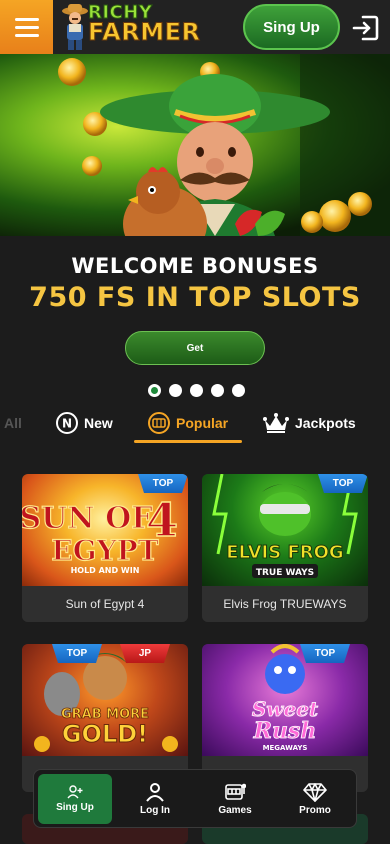 Image resolution: width=390 pixels, height=844 pixels. What do you see at coordinates (285, 700) in the screenshot?
I see `game-thumbnail: Sweet Rush MEGAWAYS TOP` at bounding box center [285, 700].